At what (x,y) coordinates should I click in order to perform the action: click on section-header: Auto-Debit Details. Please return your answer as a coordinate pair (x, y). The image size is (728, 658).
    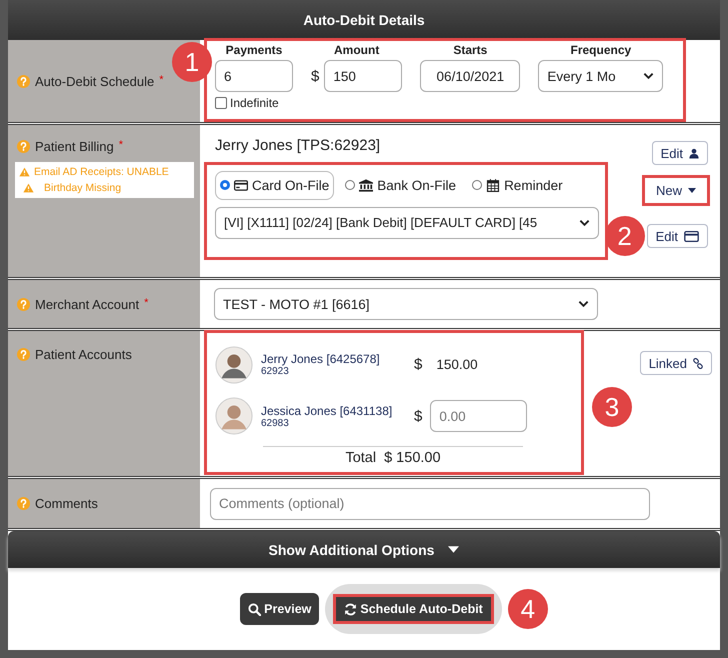
    Looking at the image, I should click on (364, 20).